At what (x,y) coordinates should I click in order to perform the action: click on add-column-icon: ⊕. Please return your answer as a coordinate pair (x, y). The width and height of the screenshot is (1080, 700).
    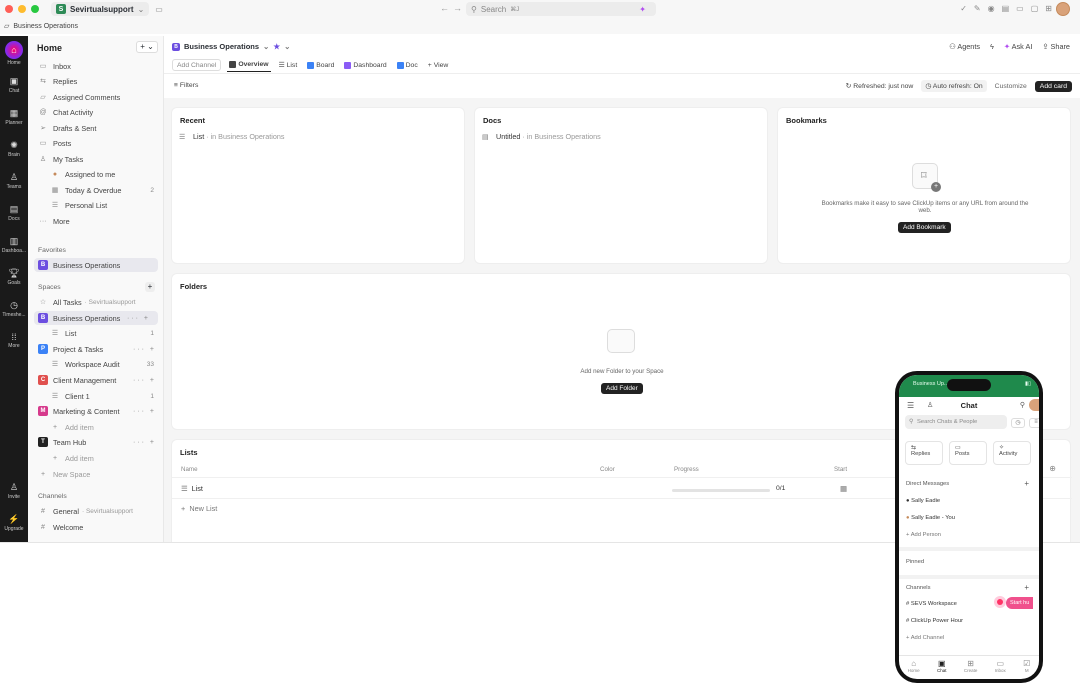
    Looking at the image, I should click on (1052, 468).